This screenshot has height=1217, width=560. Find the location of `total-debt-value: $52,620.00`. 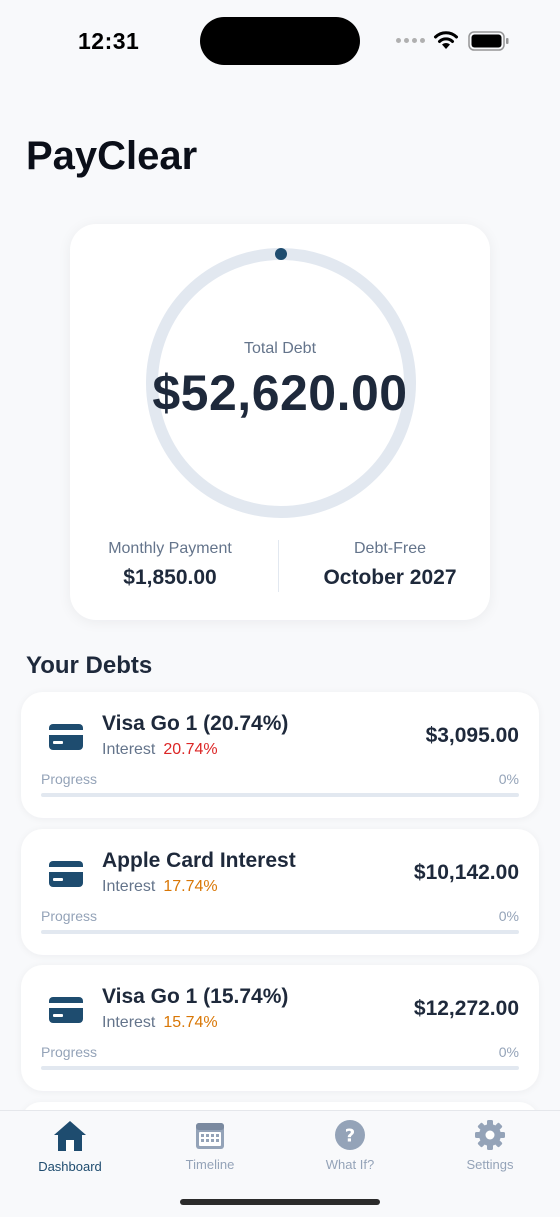

total-debt-value: $52,620.00 is located at coordinates (280, 393).